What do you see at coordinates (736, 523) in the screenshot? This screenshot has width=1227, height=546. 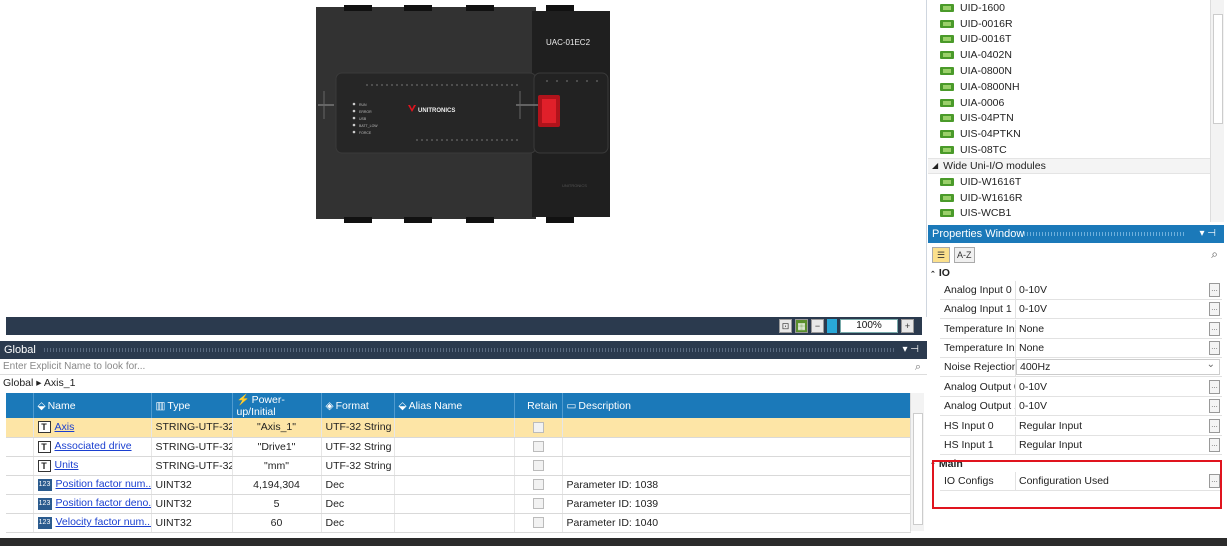 I see `tag-description-cell: Parameter ID: 1040` at bounding box center [736, 523].